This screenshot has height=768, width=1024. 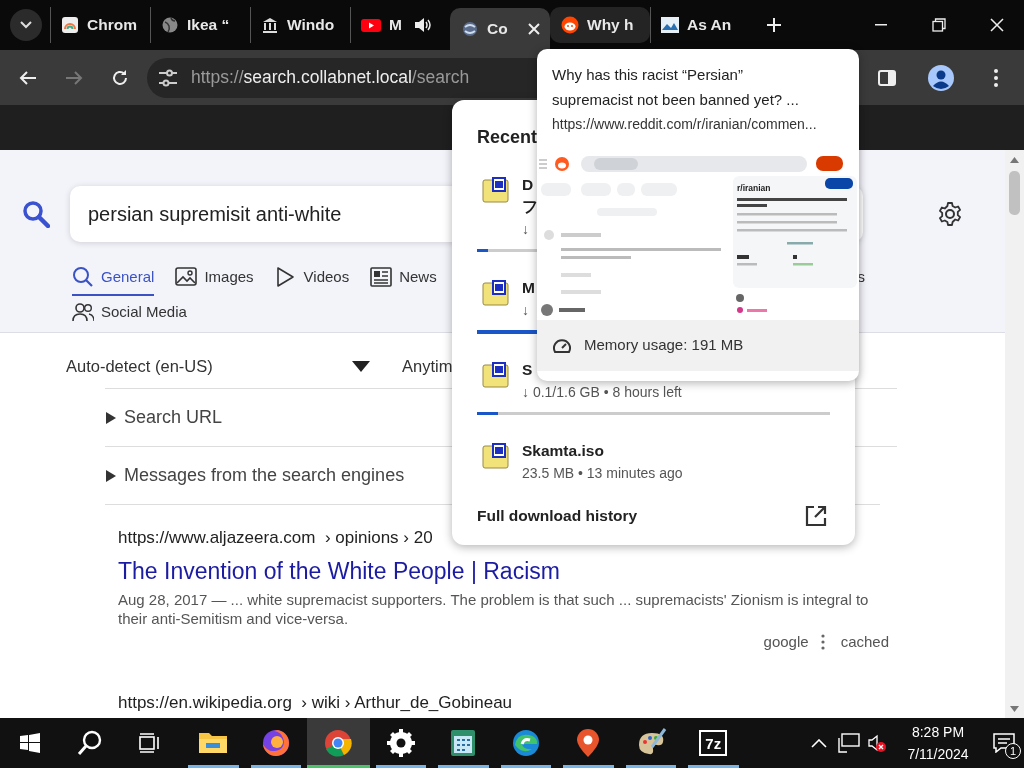 I want to click on tab-search-button, so click(x=26, y=25).